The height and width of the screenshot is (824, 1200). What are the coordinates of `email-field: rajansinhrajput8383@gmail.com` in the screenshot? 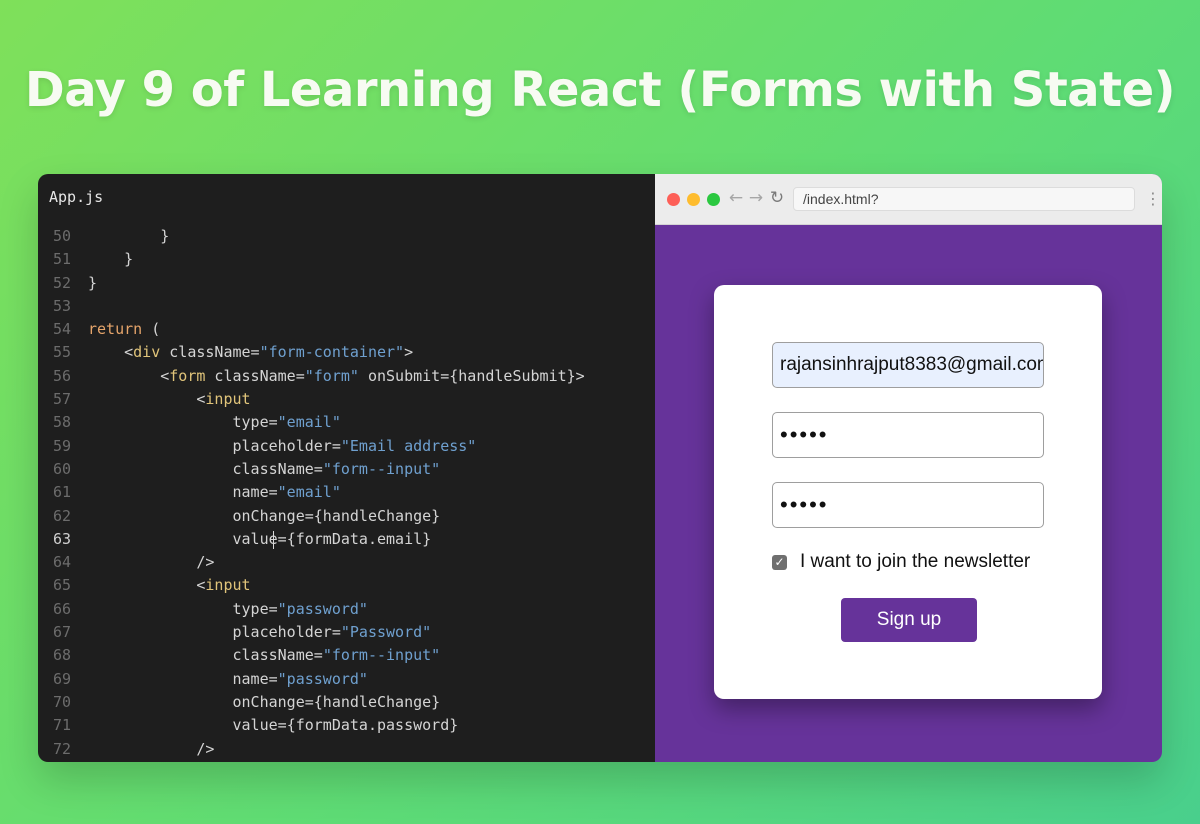 It's located at (908, 365).